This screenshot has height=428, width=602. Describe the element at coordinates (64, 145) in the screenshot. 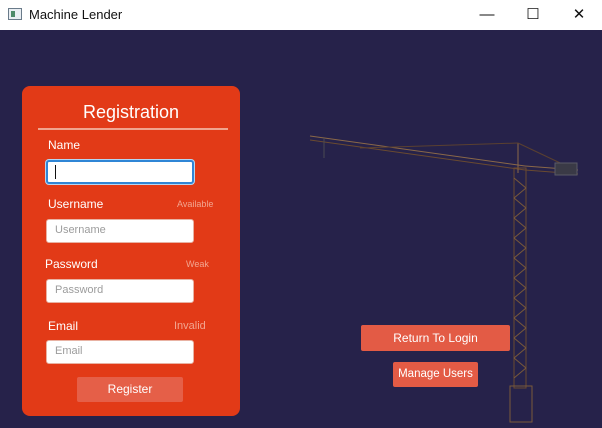

I see `name-label: Name` at that location.